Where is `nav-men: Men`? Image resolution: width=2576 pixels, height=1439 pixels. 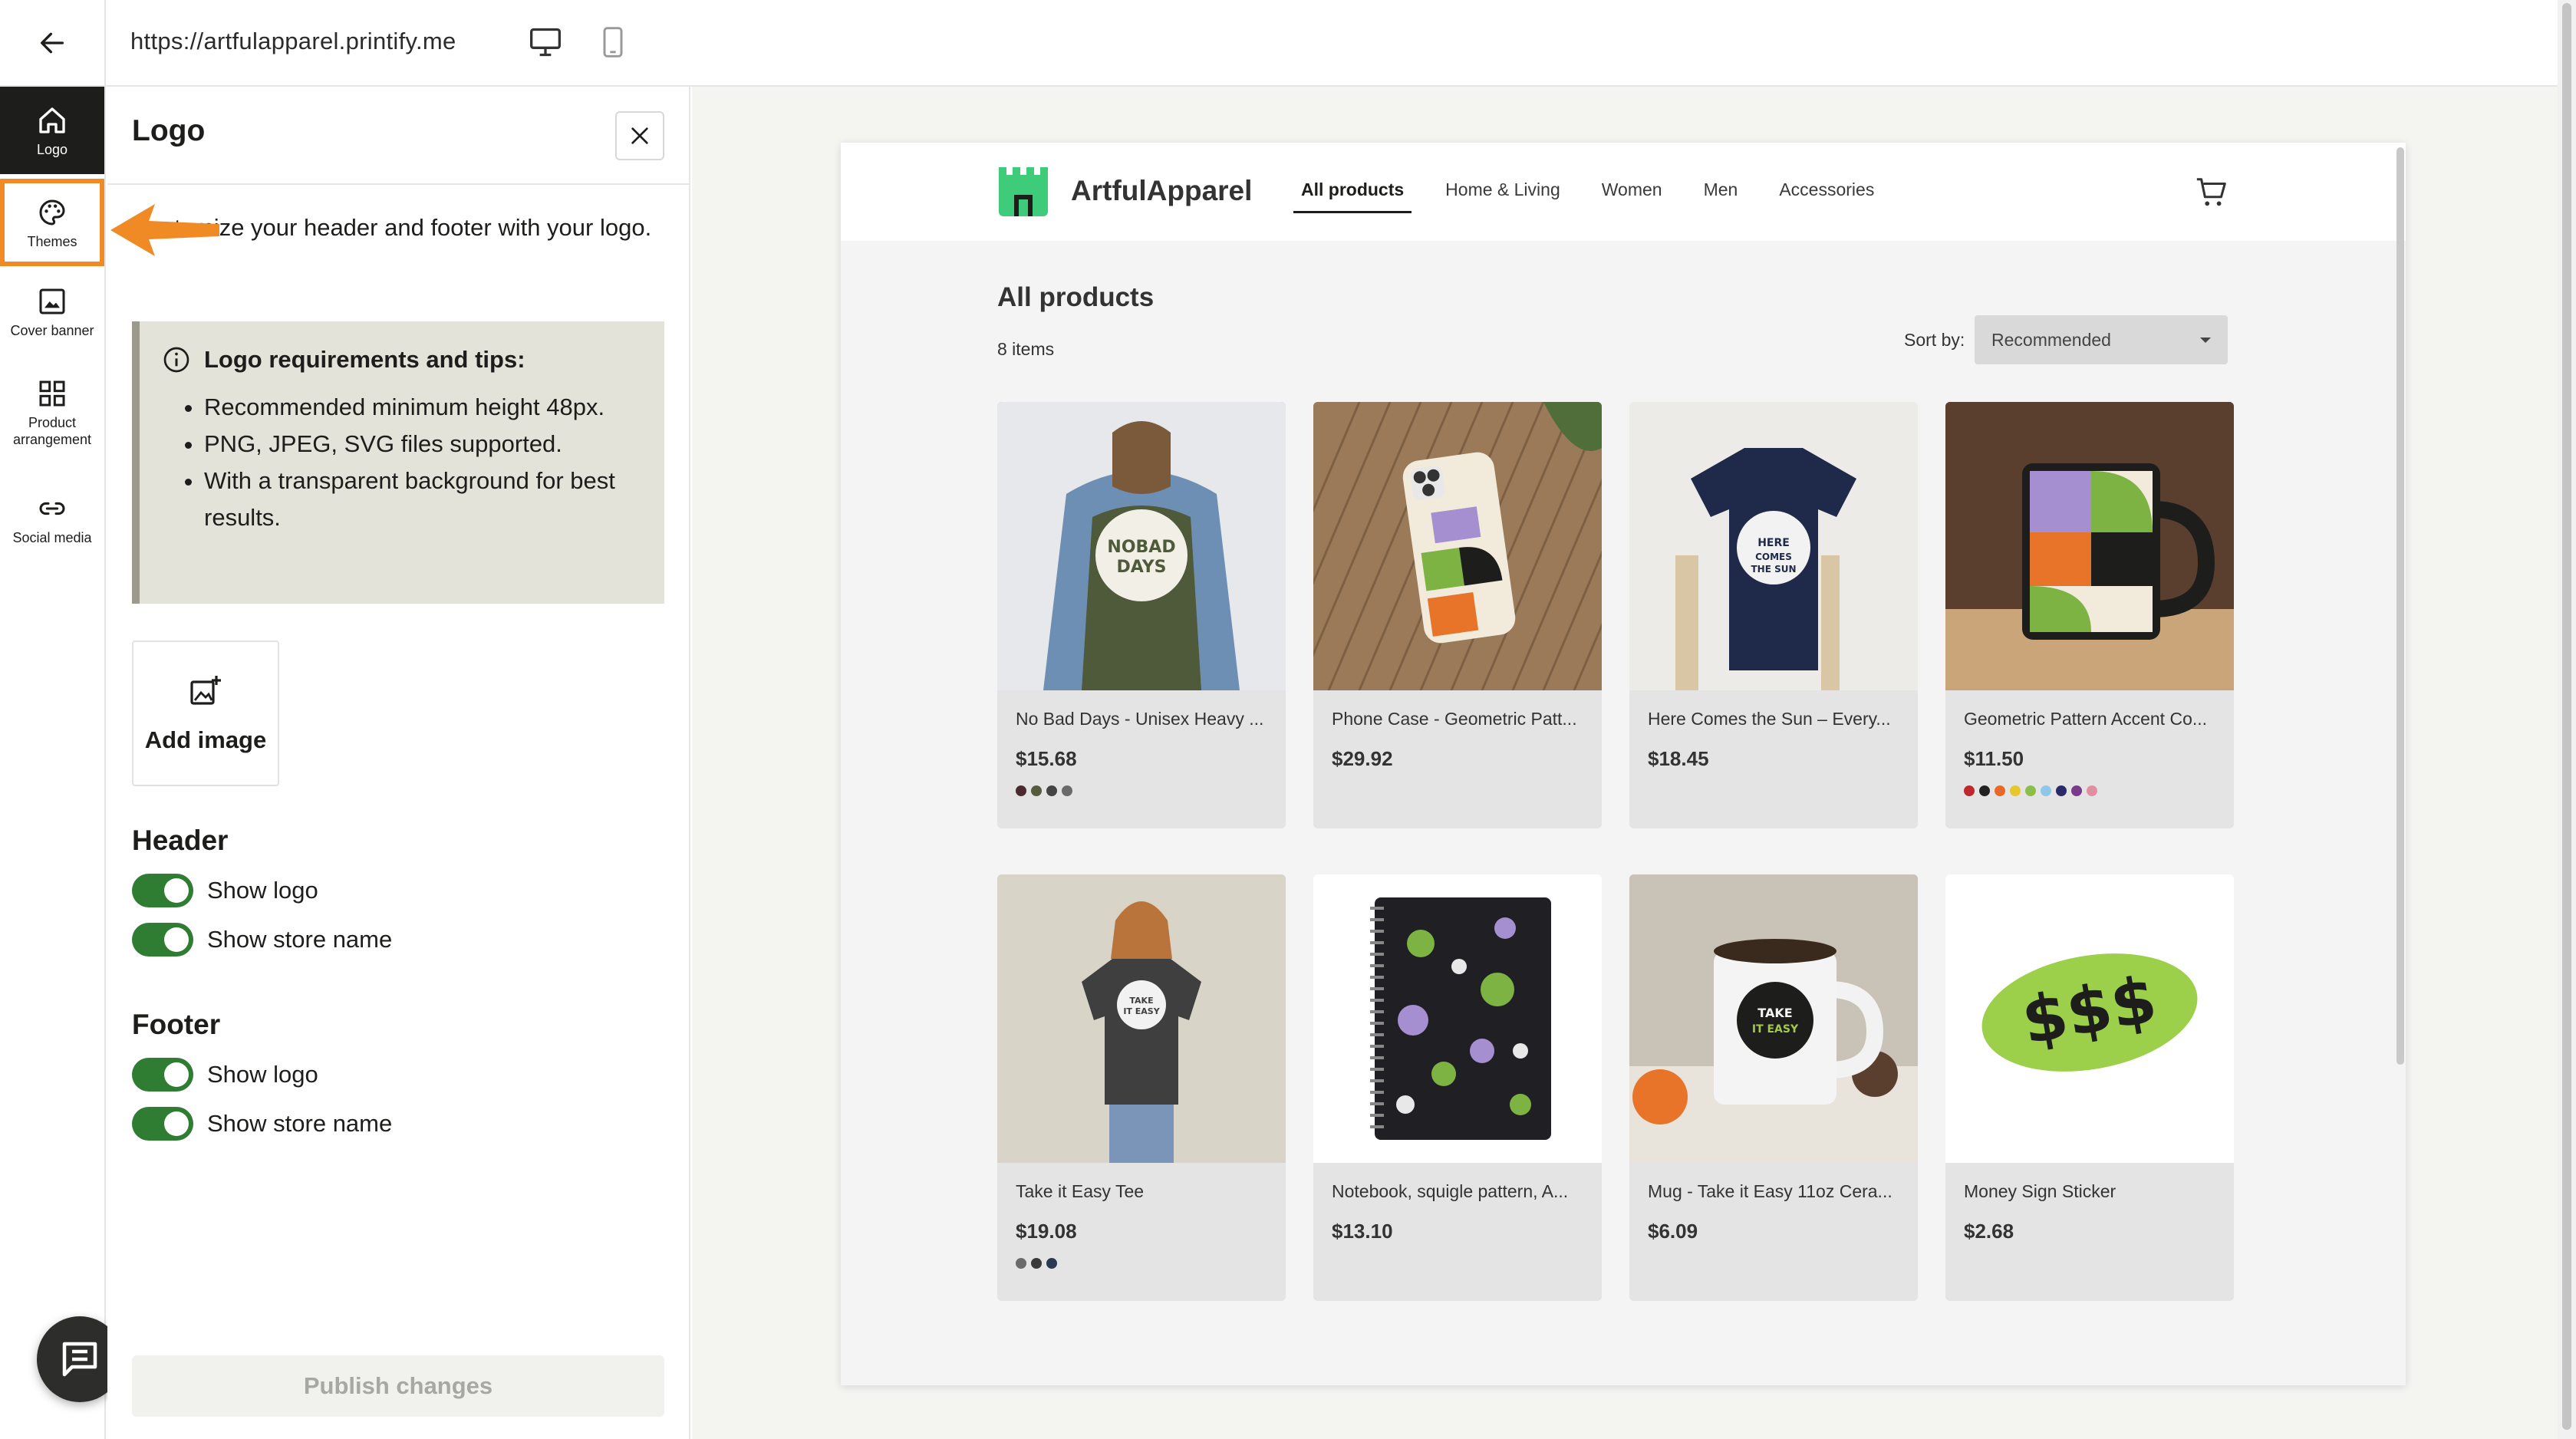
nav-men: Men is located at coordinates (1721, 196).